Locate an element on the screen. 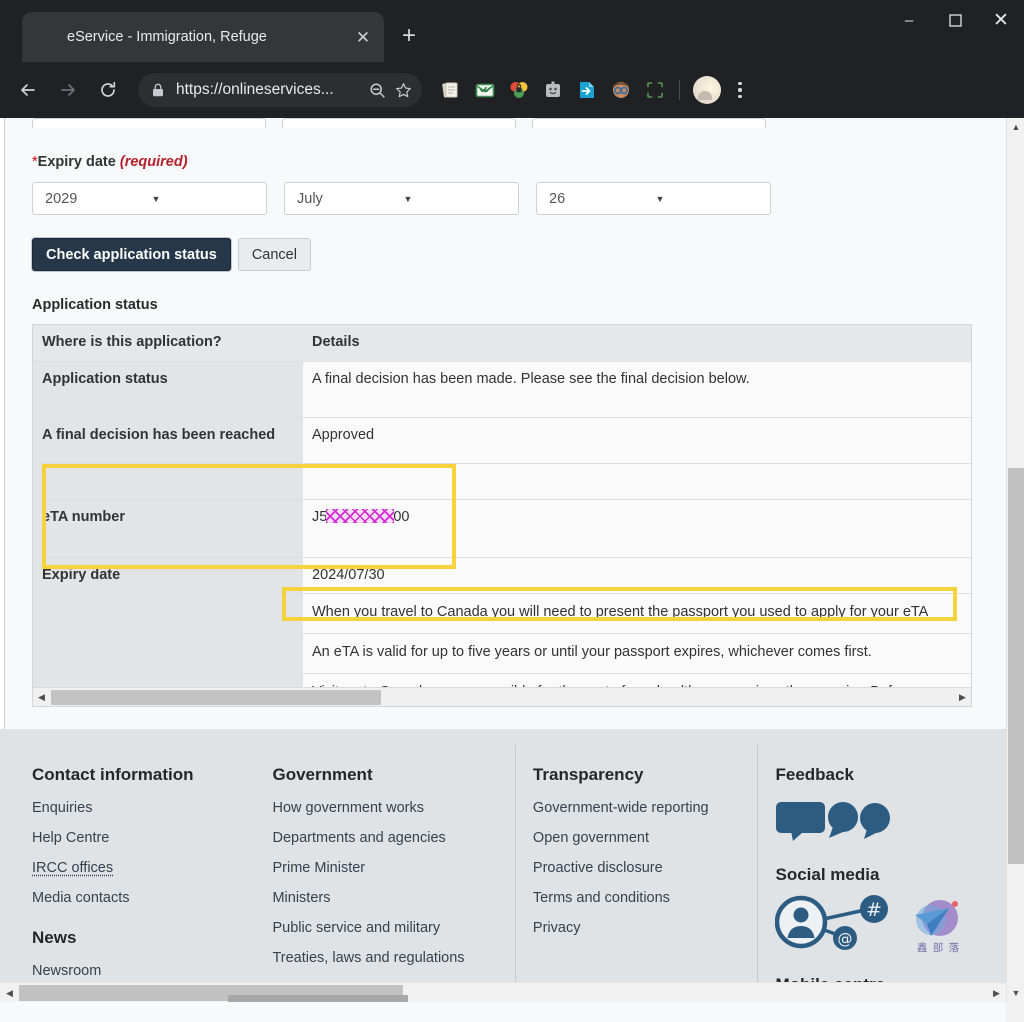 The width and height of the screenshot is (1024, 1022). social-network-icon: @ # is located at coordinates (834, 925).